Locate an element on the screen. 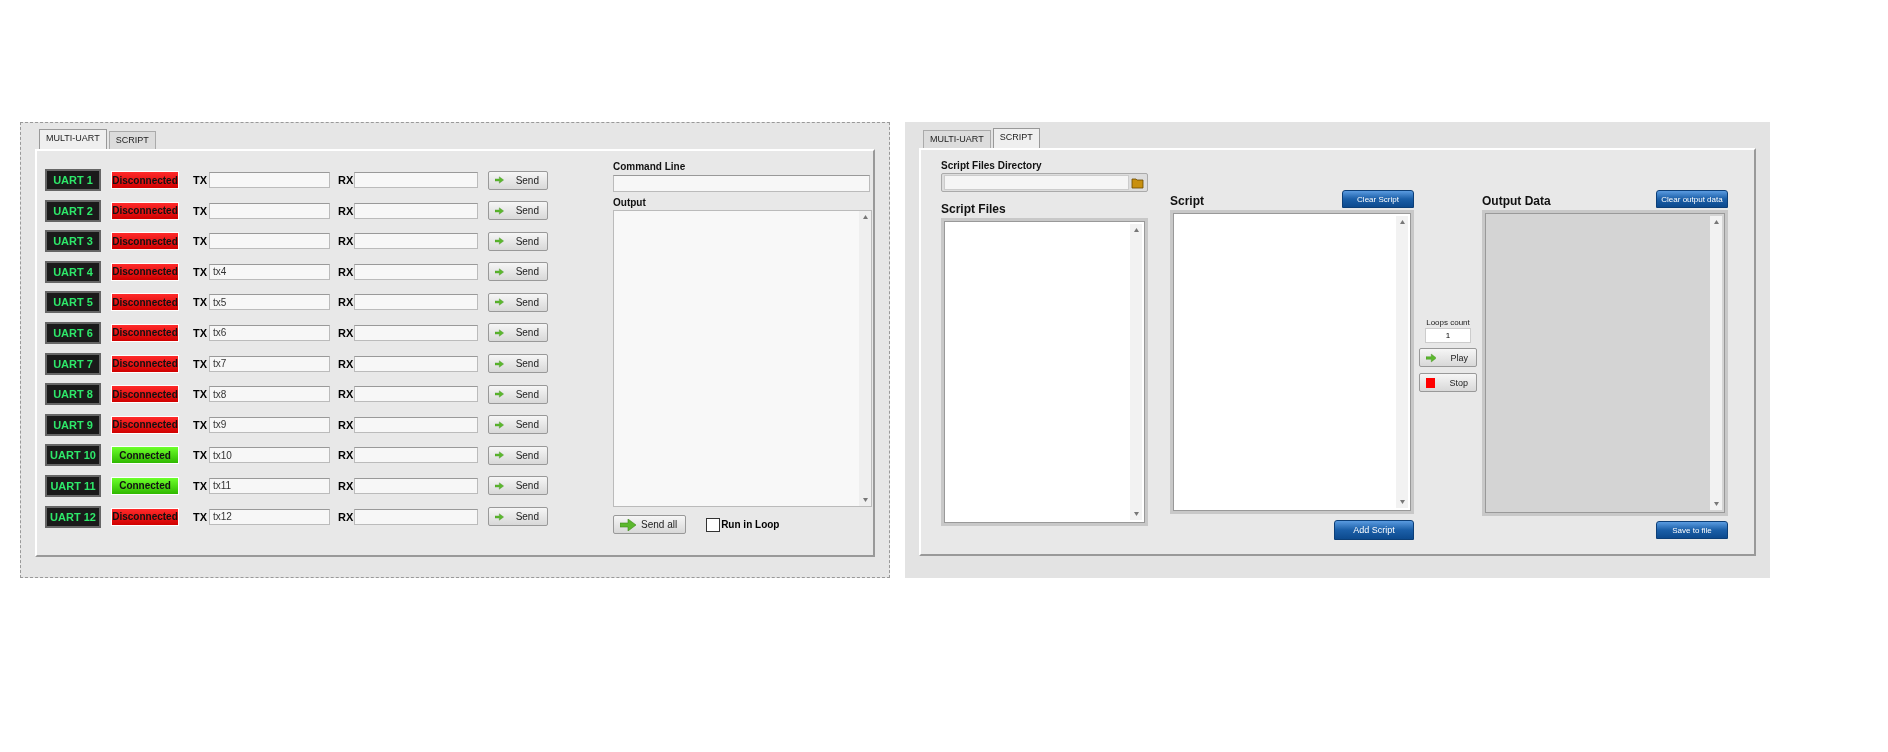 The height and width of the screenshot is (752, 1888). uart-indicator: UART 4 is located at coordinates (73, 271).